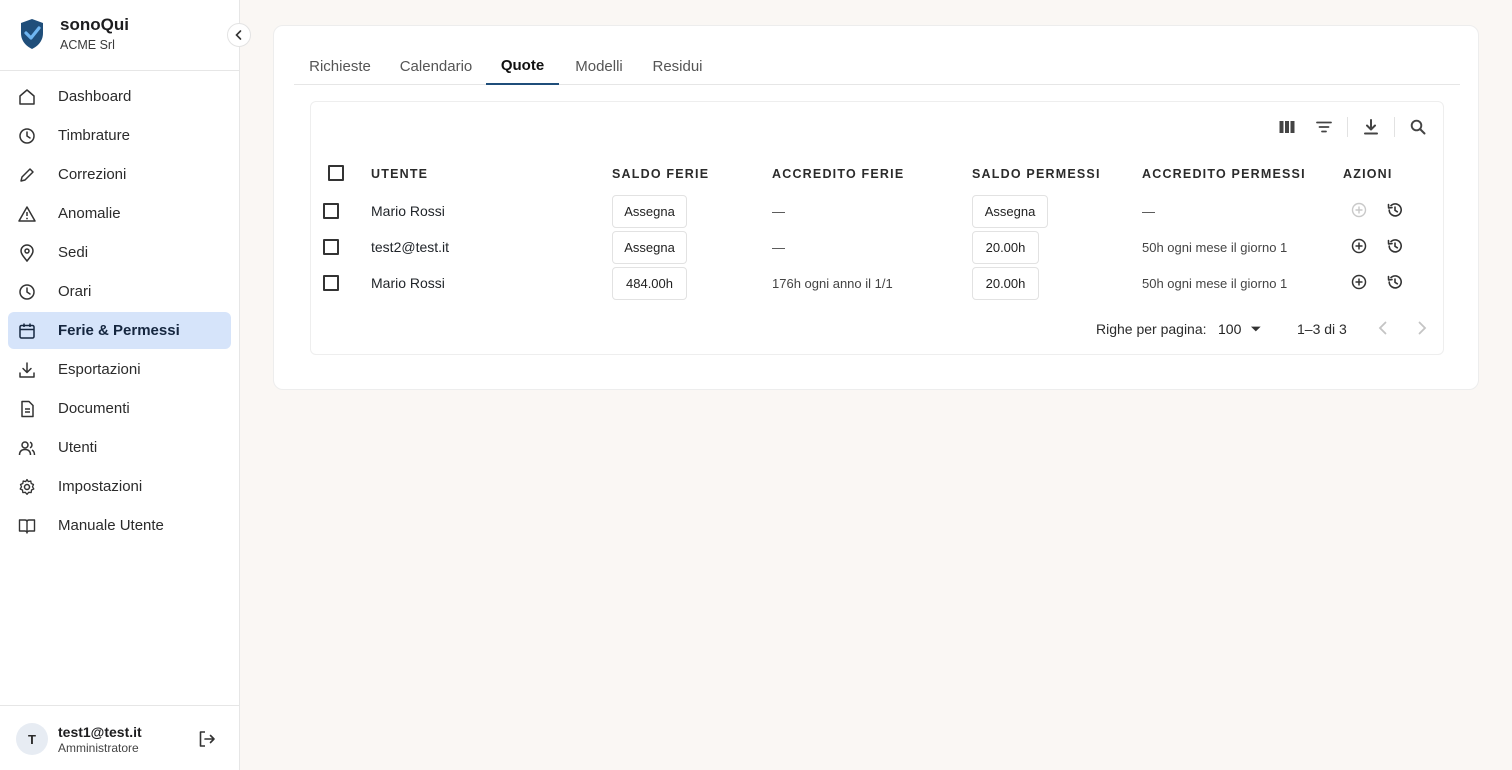 Image resolution: width=1512 pixels, height=770 pixels. What do you see at coordinates (119, 291) in the screenshot?
I see `sidebar-item-orari: Orari` at bounding box center [119, 291].